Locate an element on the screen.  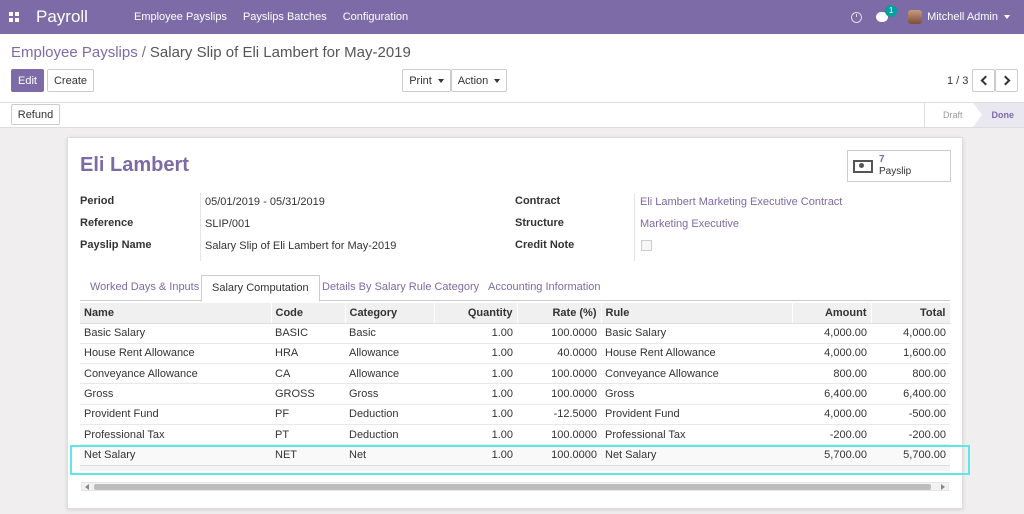
pager-previous-button is located at coordinates (983, 80).